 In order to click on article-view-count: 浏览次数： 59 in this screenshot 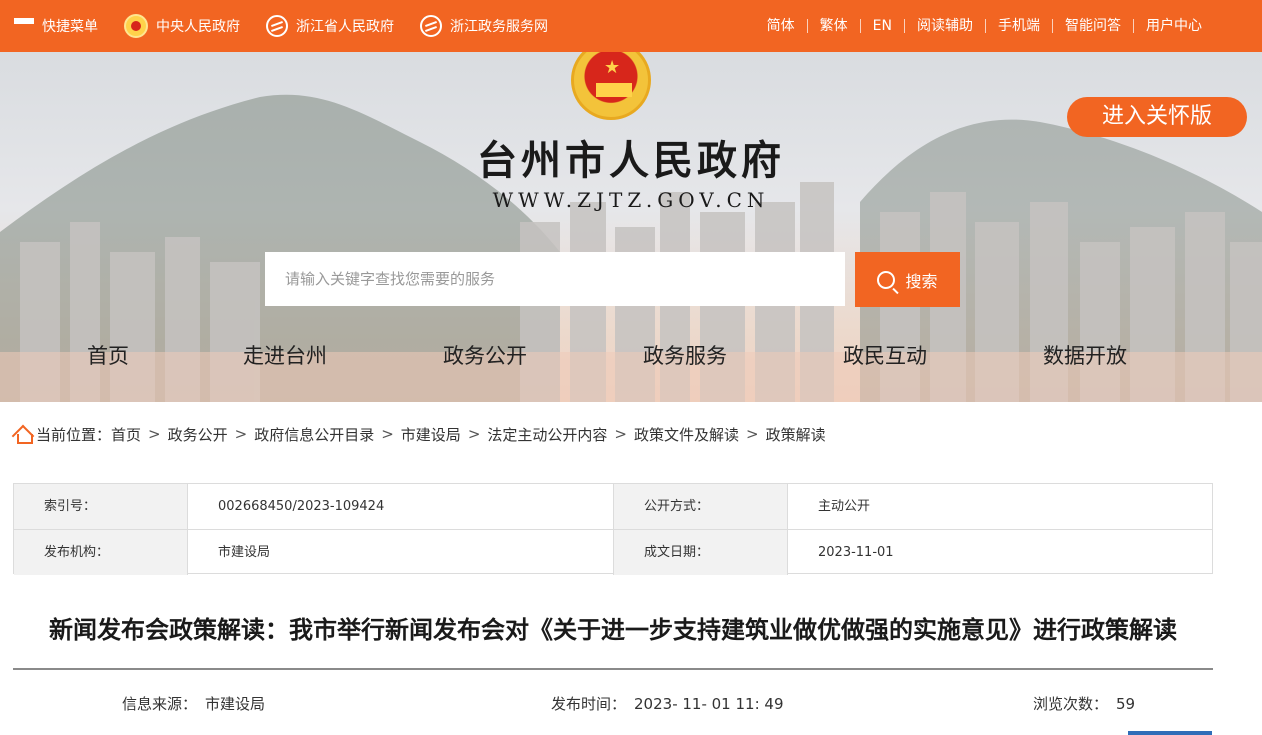, I will do `click(1084, 703)`.